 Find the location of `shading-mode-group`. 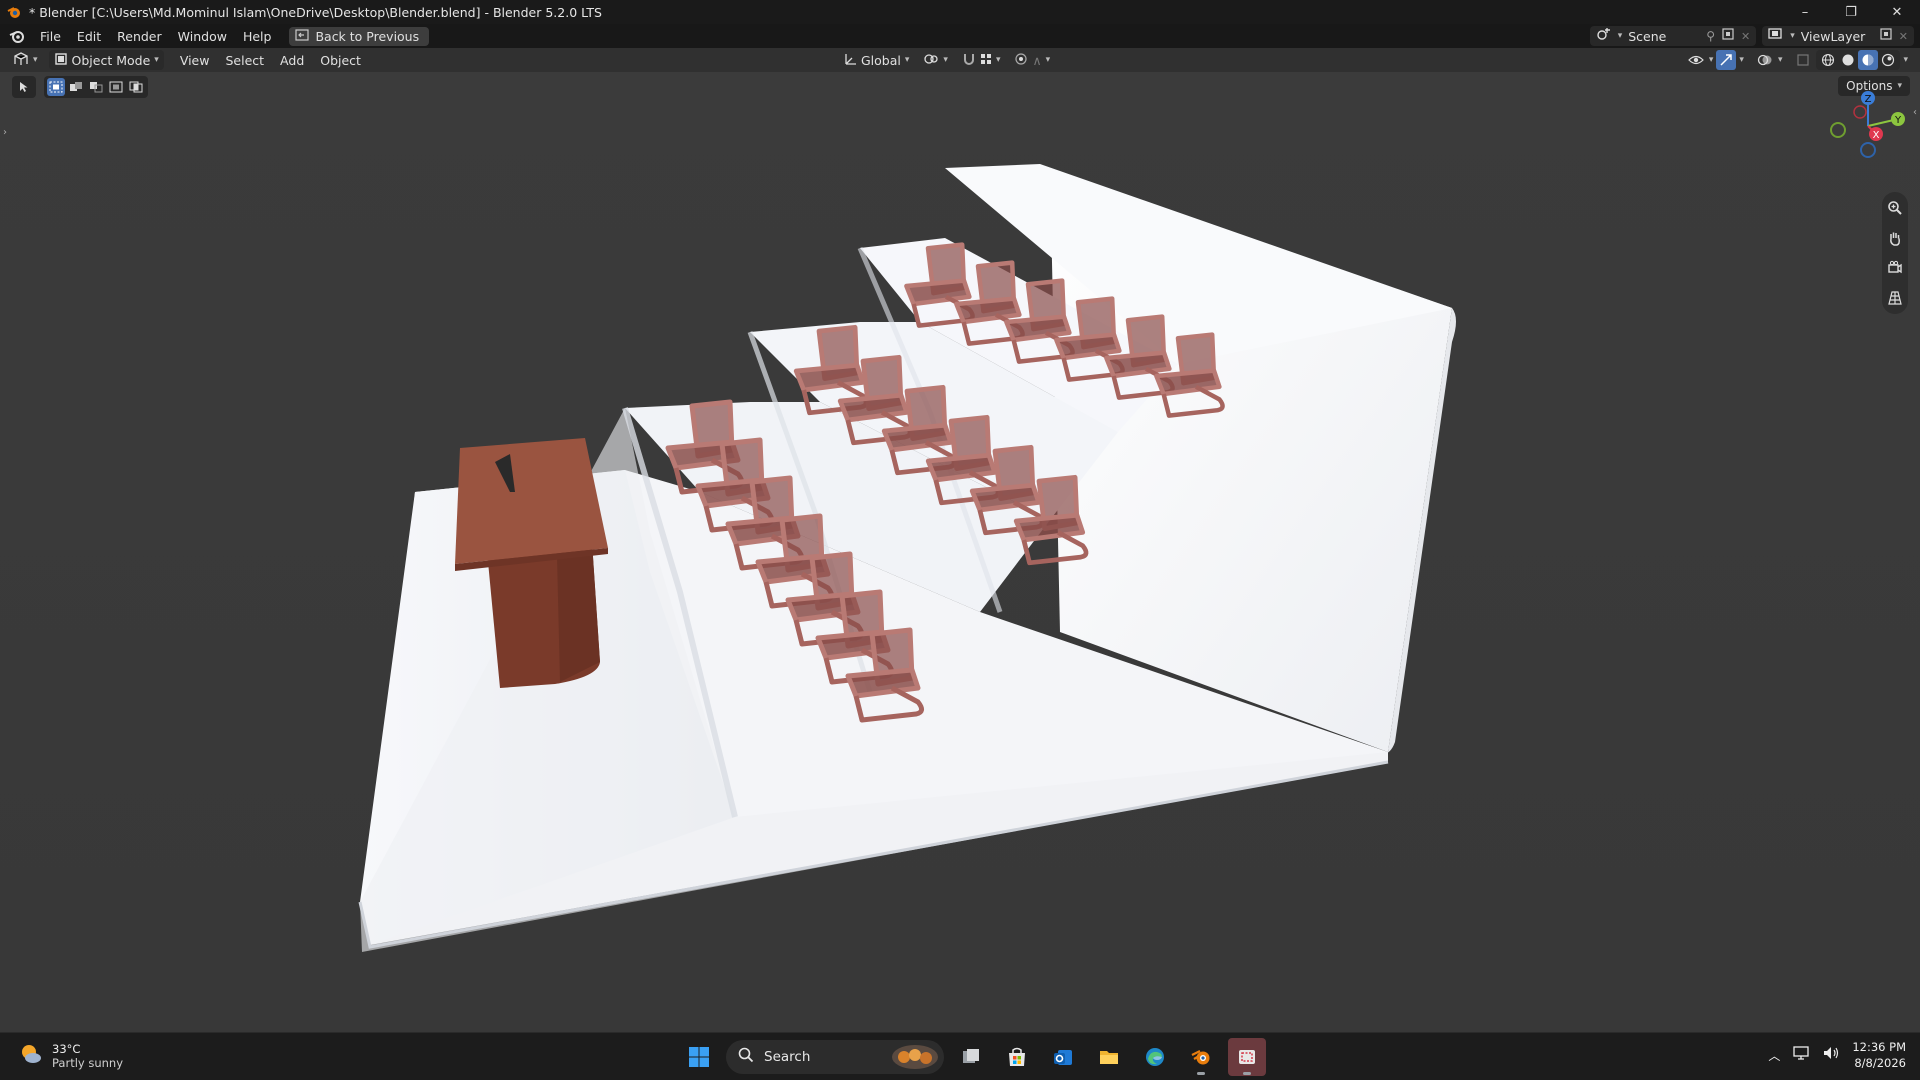

shading-mode-group is located at coordinates (1858, 60).